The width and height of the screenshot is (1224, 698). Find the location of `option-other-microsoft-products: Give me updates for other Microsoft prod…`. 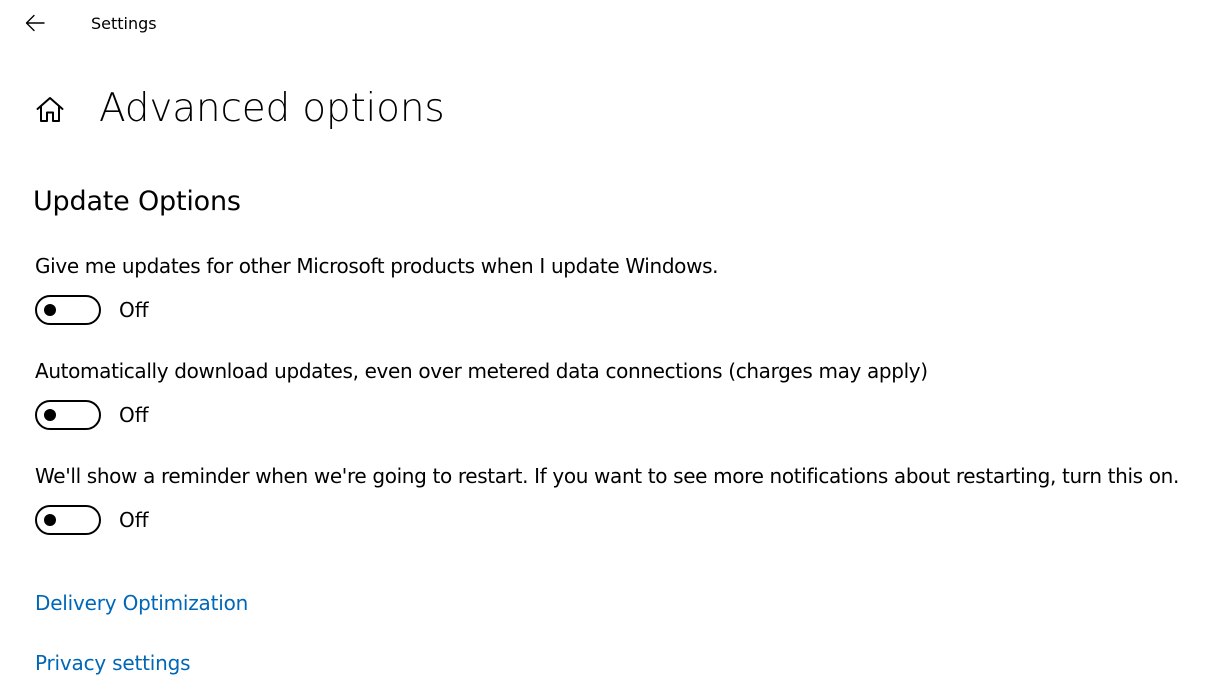

option-other-microsoft-products: Give me updates for other Microsoft prod… is located at coordinates (377, 289).